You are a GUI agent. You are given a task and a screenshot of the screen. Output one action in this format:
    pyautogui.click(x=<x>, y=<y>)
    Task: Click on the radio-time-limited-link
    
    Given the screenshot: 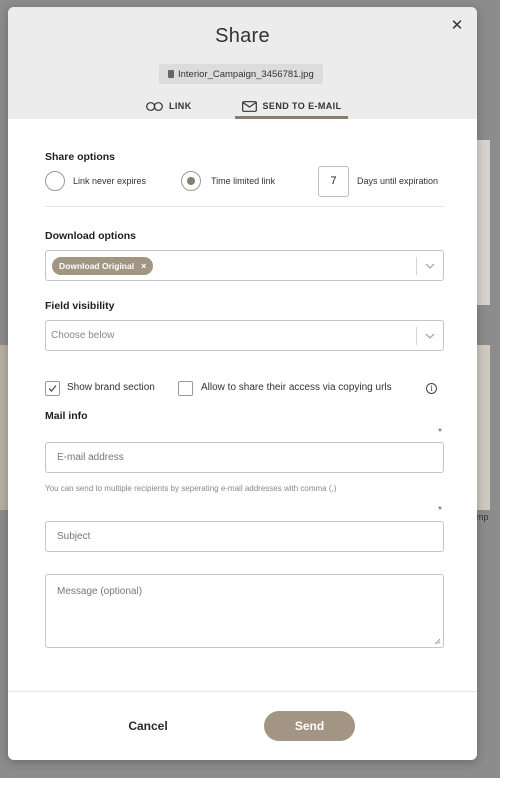 What is the action you would take?
    pyautogui.click(x=191, y=181)
    